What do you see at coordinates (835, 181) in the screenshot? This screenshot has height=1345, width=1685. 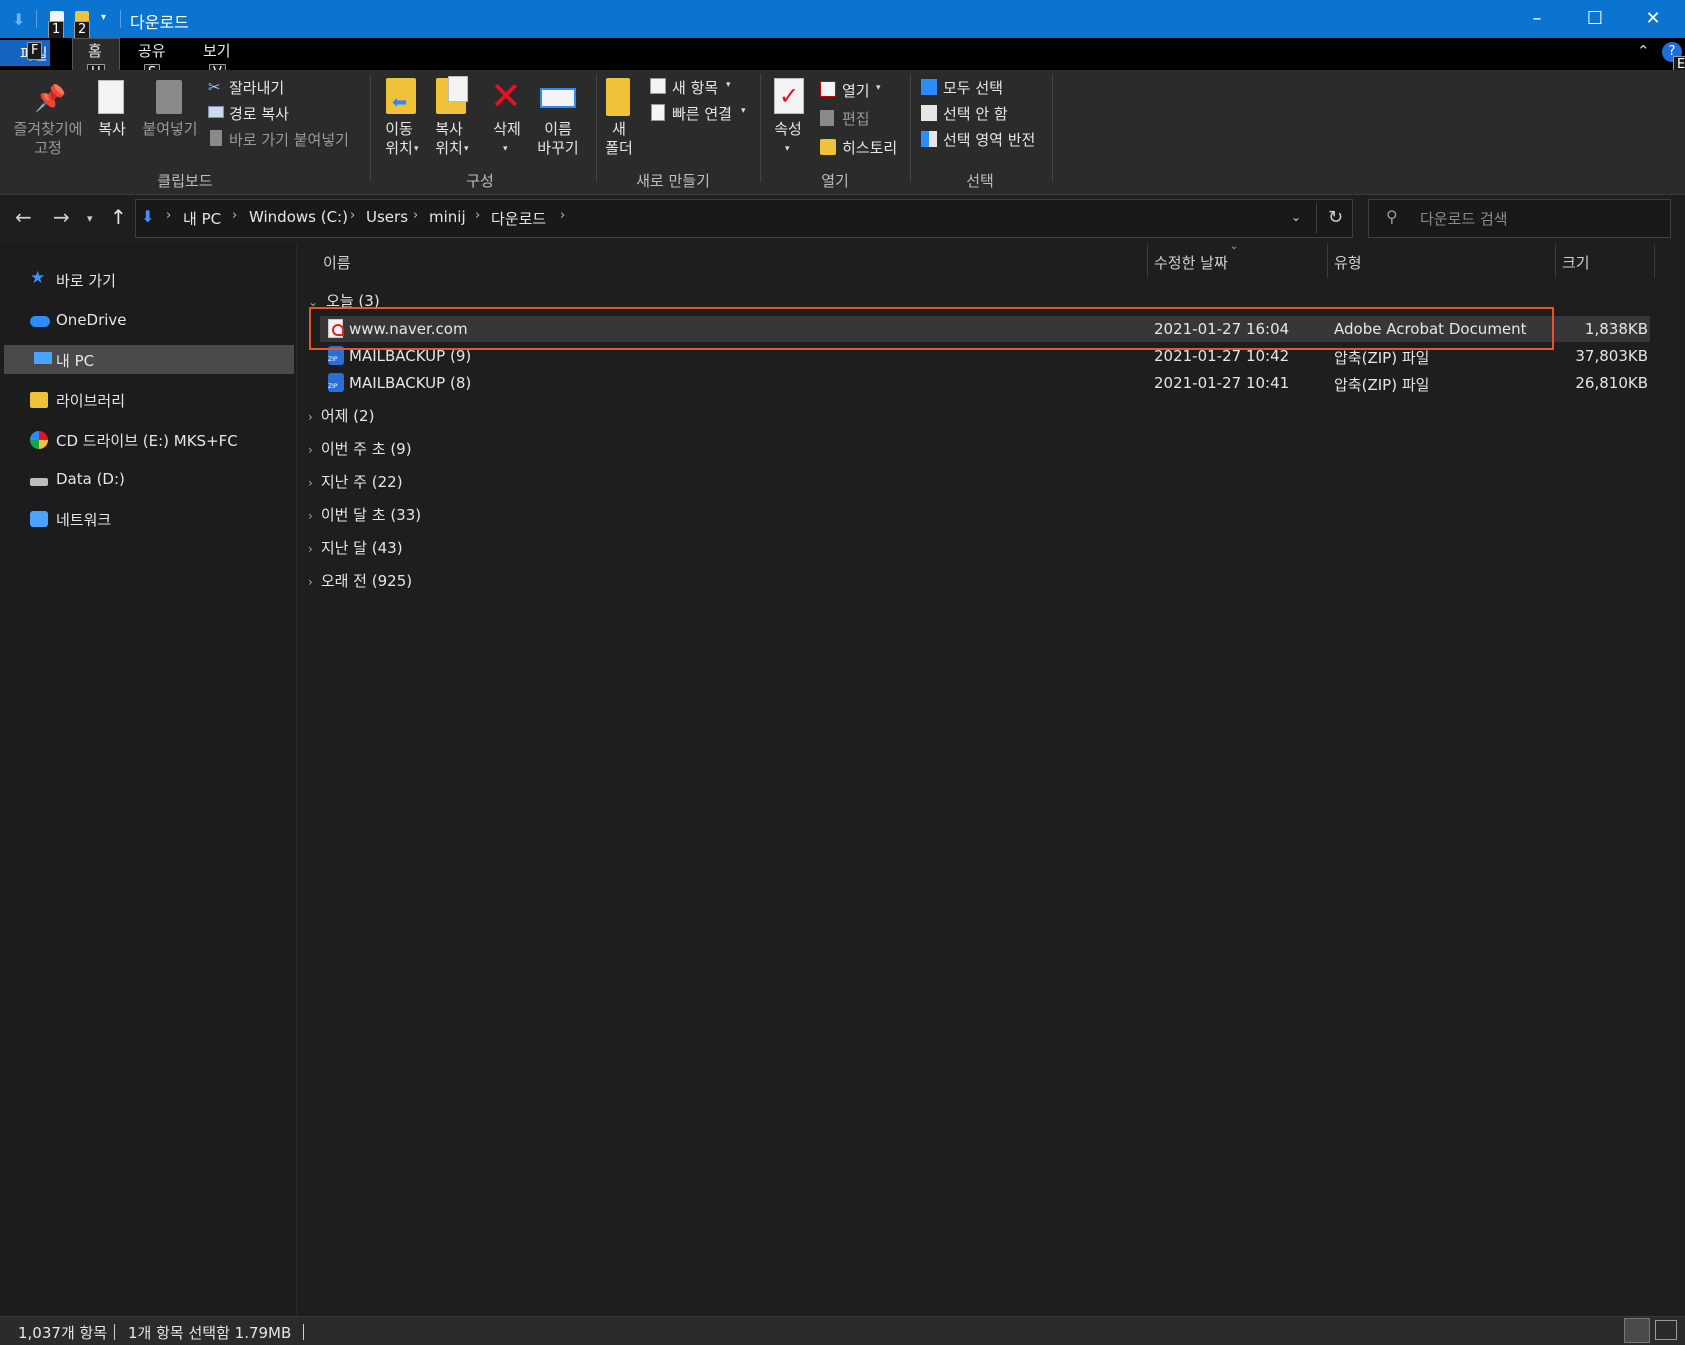 I see `open-group-title: 열기` at bounding box center [835, 181].